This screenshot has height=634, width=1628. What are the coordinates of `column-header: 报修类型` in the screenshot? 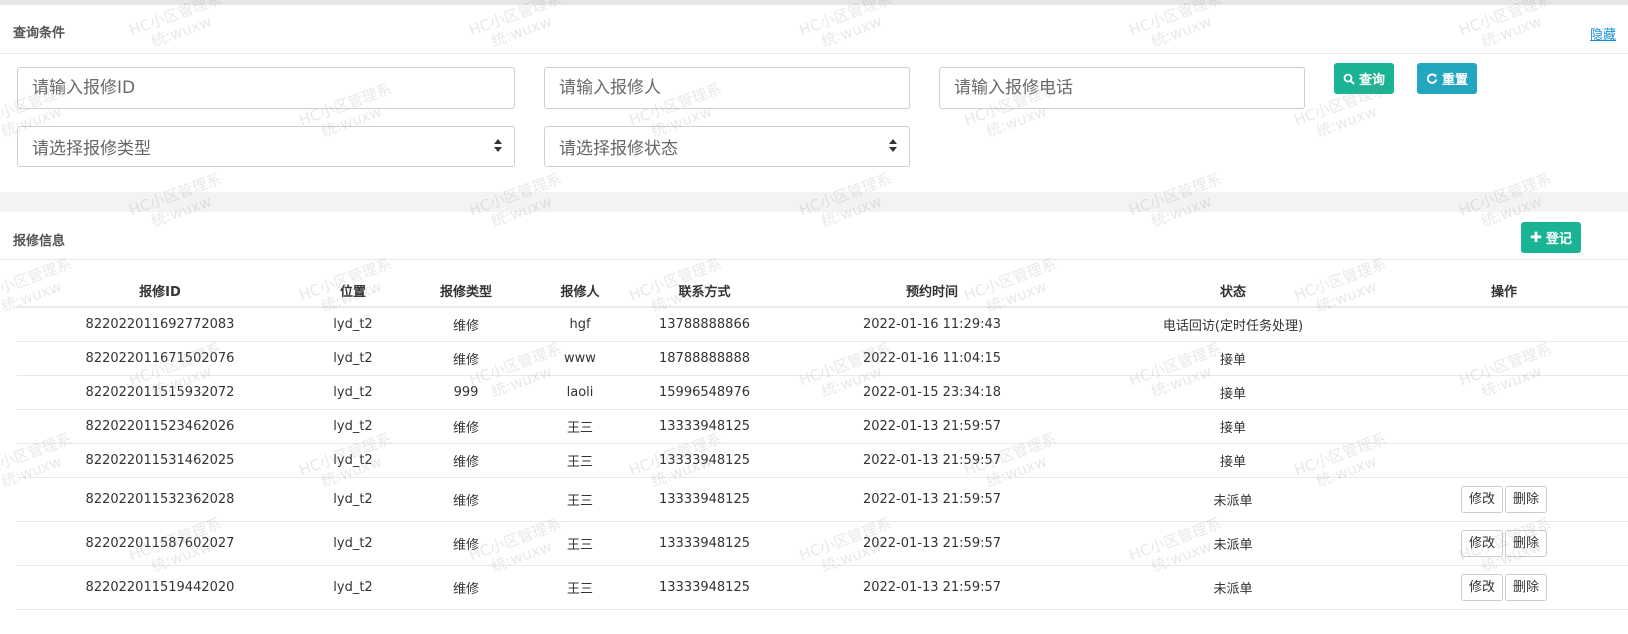 It's located at (466, 291).